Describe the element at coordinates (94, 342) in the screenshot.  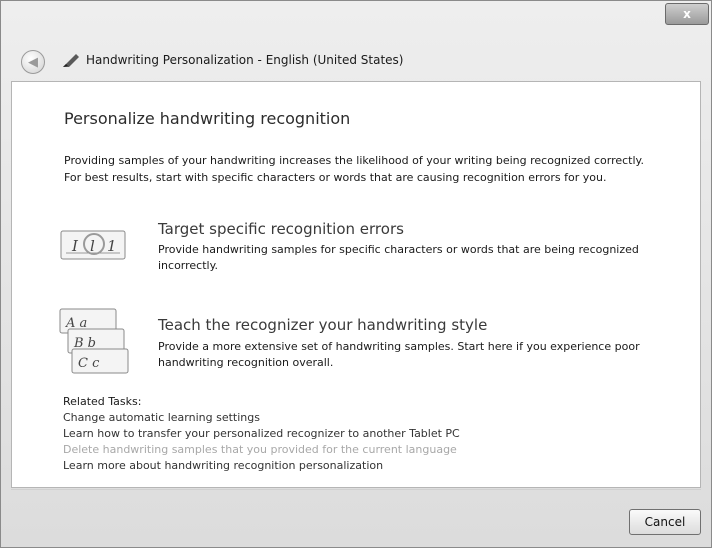
I see `handwriting-style-icon: A a B b C c` at that location.